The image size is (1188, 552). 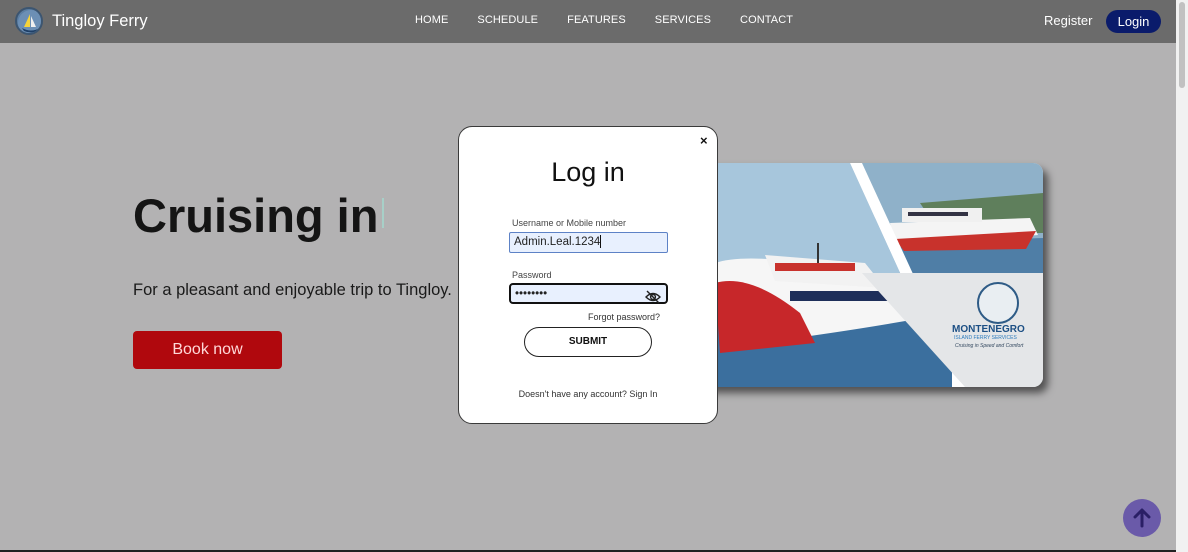 What do you see at coordinates (653, 297) in the screenshot?
I see `eye-slash-icon` at bounding box center [653, 297].